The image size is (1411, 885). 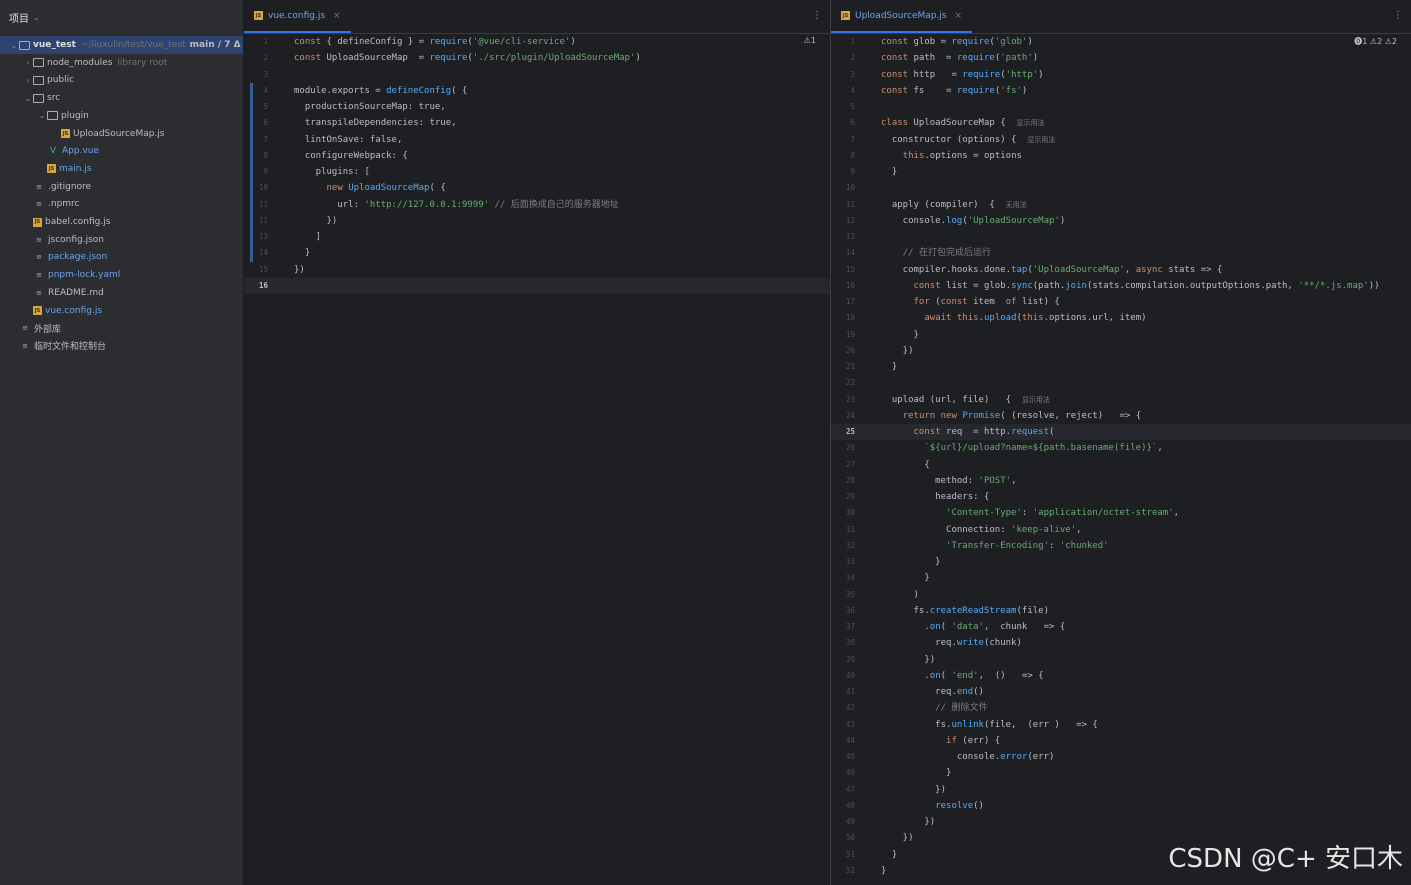 I want to click on tree-item: › public, so click(x=48, y=80).